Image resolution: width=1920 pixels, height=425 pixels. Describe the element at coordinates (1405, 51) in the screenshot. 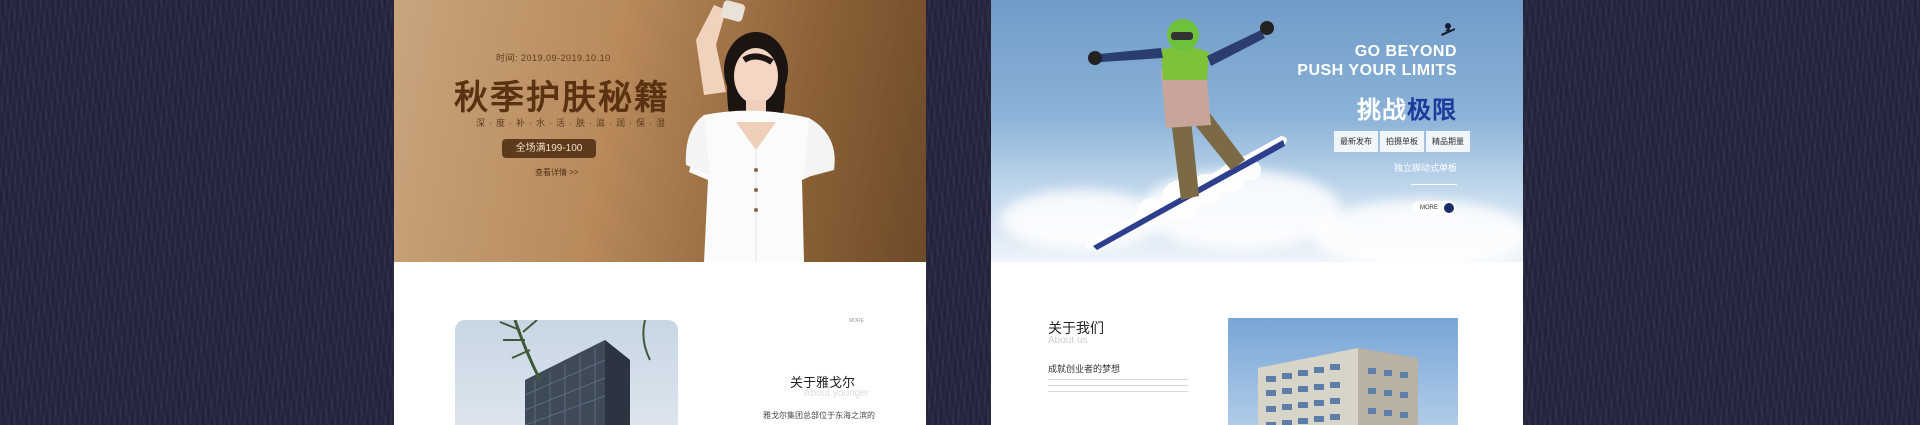

I see `slogan-line-1: GO BEYOND` at that location.